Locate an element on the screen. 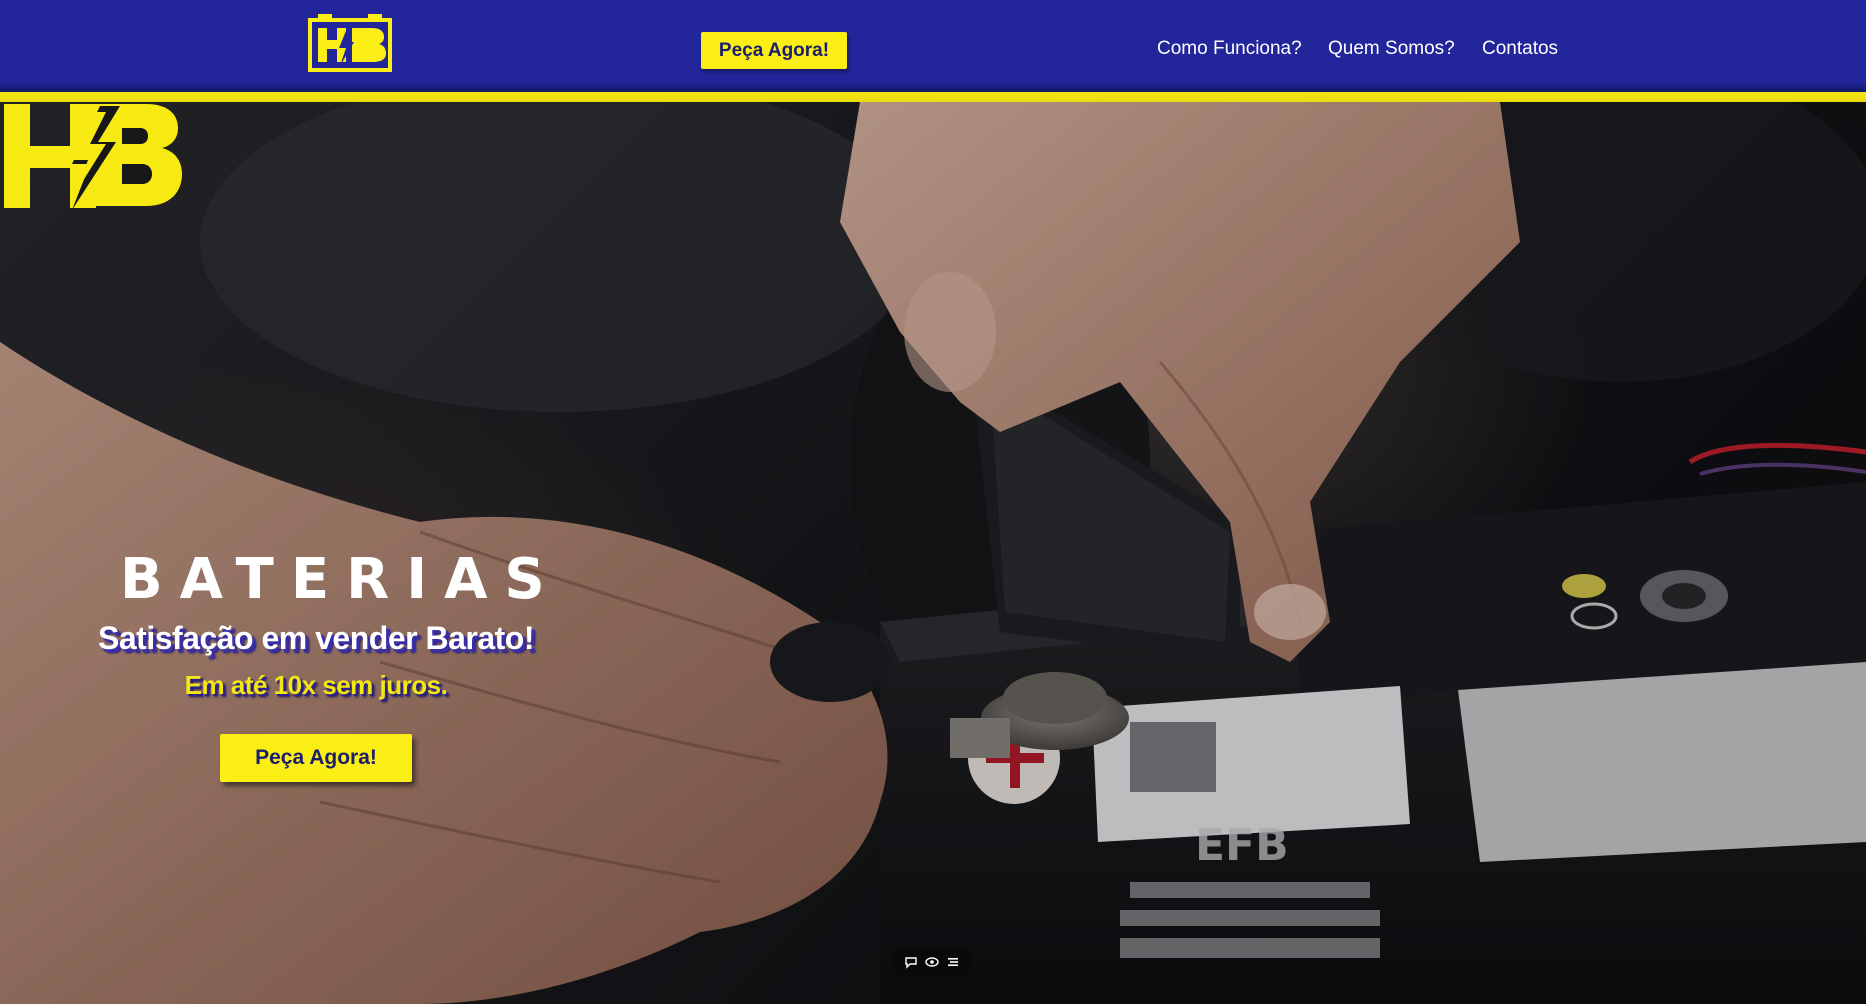  eye-icon is located at coordinates (932, 962).